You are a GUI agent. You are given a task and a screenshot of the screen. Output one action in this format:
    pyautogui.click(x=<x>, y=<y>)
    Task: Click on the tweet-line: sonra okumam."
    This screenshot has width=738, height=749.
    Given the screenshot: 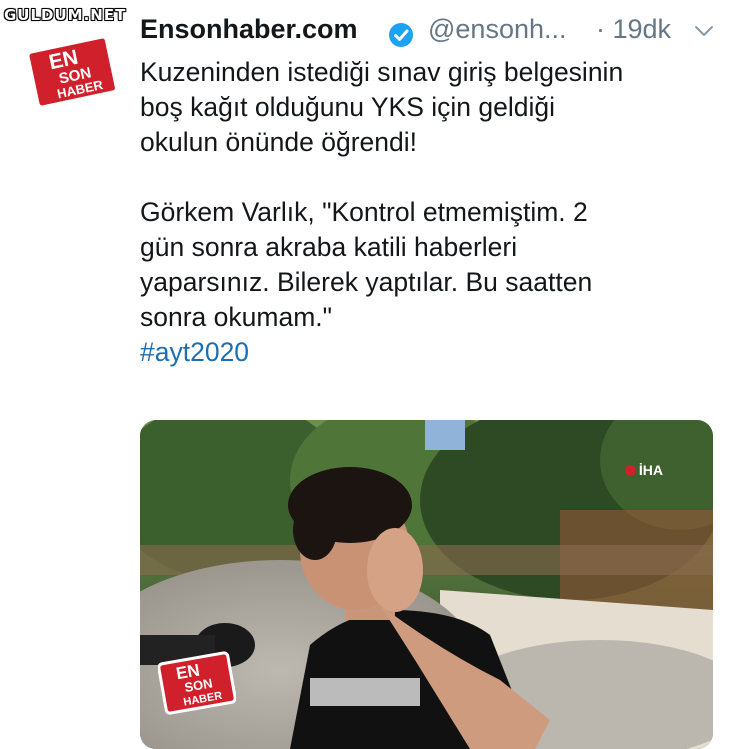 What is the action you would take?
    pyautogui.click(x=236, y=317)
    